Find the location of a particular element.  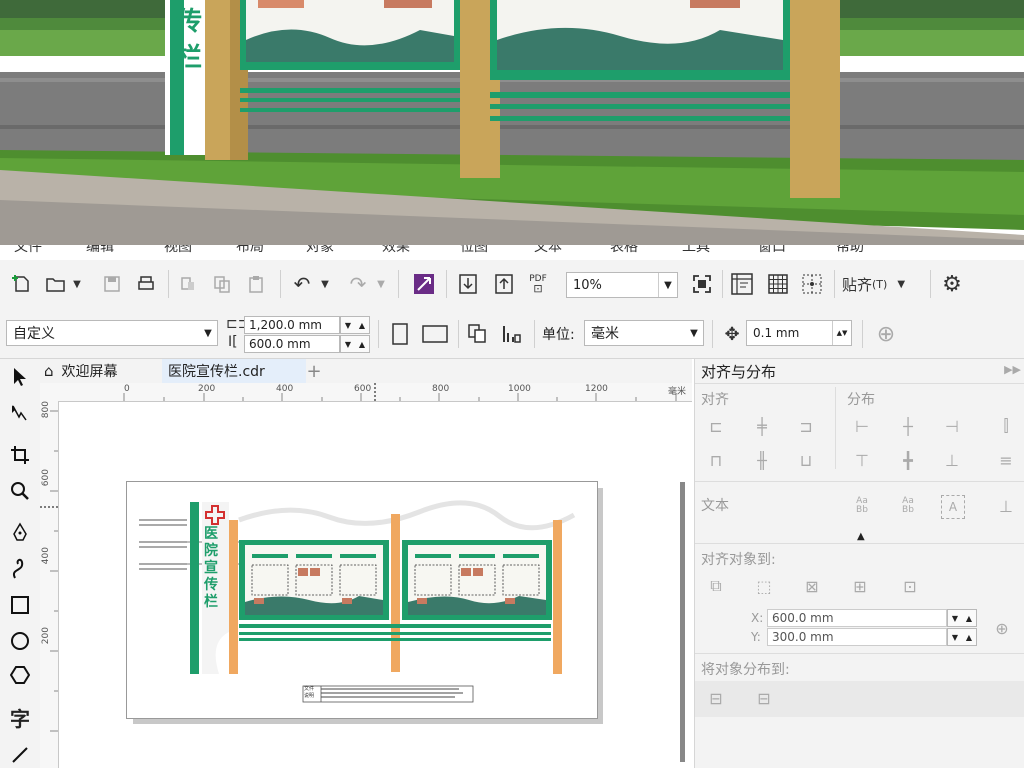

x-position-input: 600.0 mm is located at coordinates (857, 618).